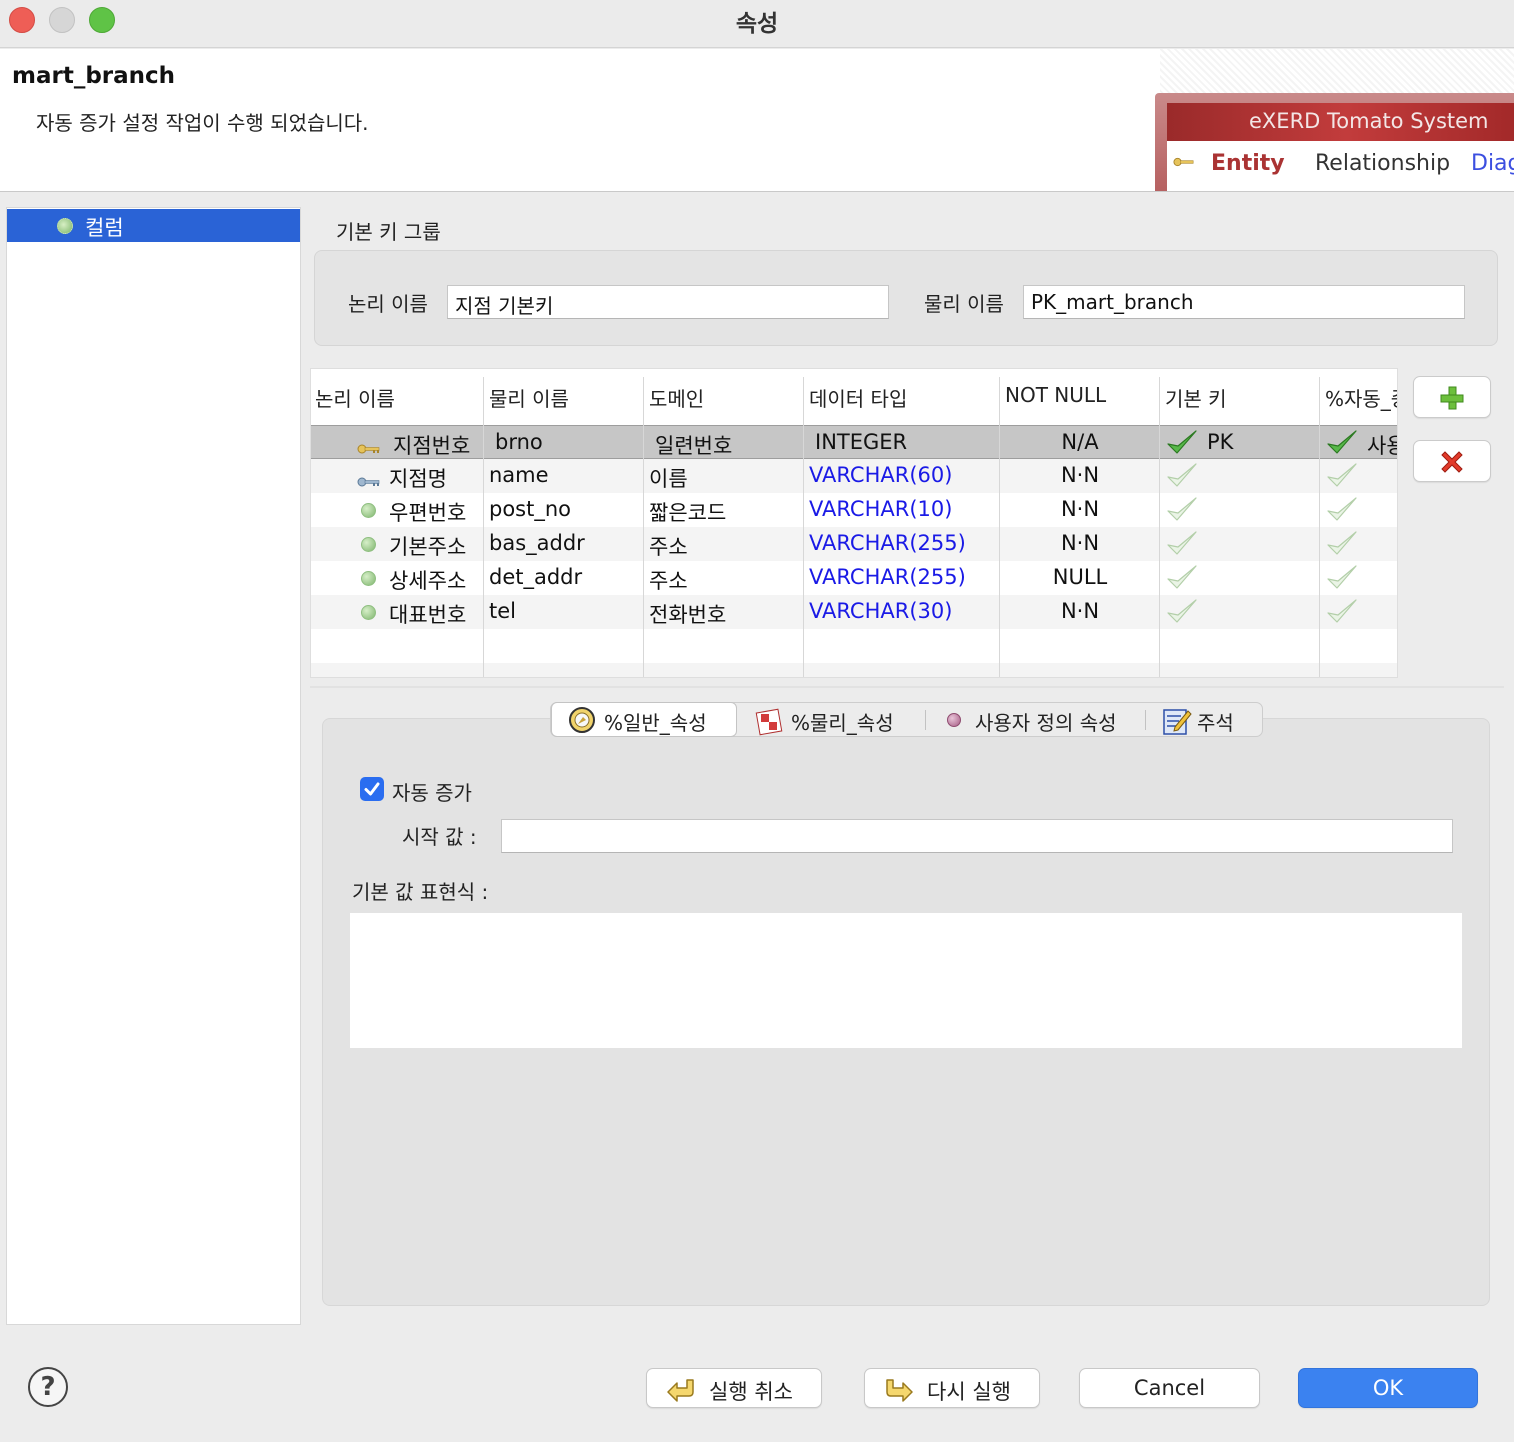 This screenshot has height=1442, width=1514. Describe the element at coordinates (65, 226) in the screenshot. I see `column-icon` at that location.